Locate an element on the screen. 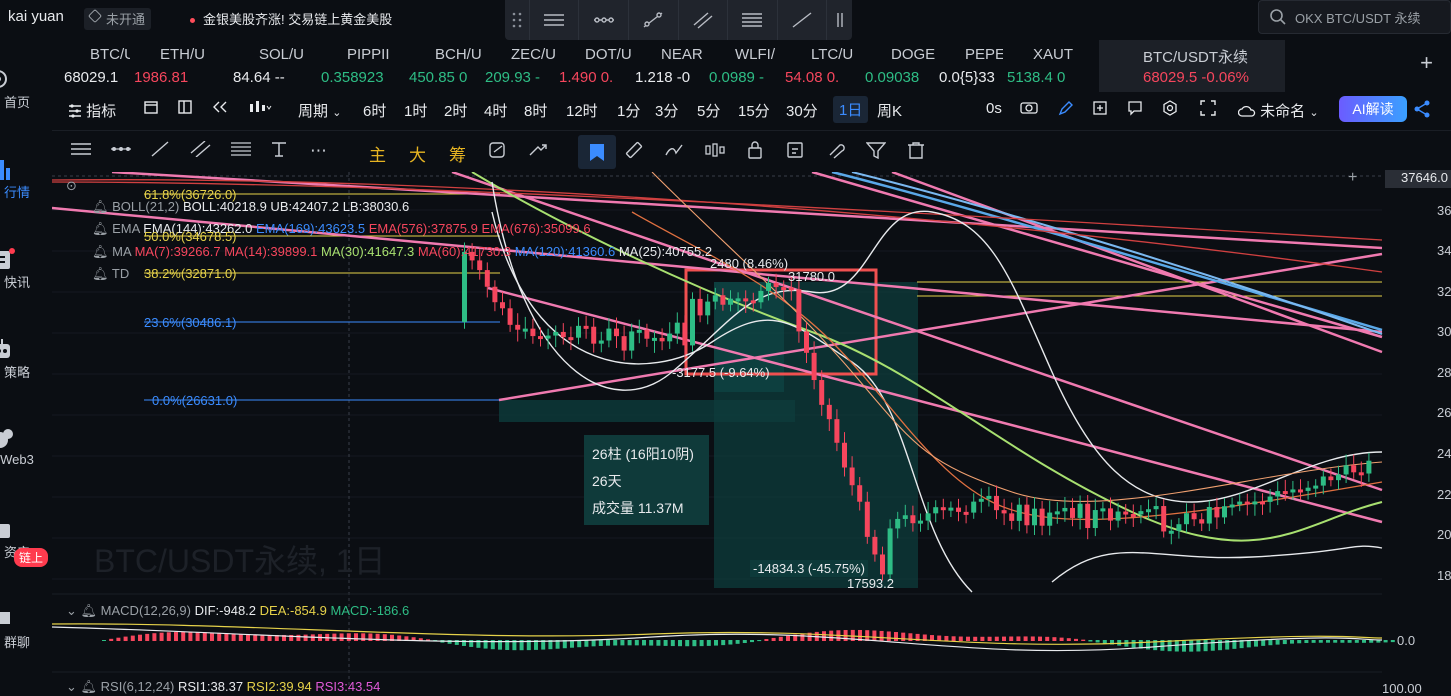 Image resolution: width=1451 pixels, height=696 pixels. bookmark-tool-icon is located at coordinates (597, 152).